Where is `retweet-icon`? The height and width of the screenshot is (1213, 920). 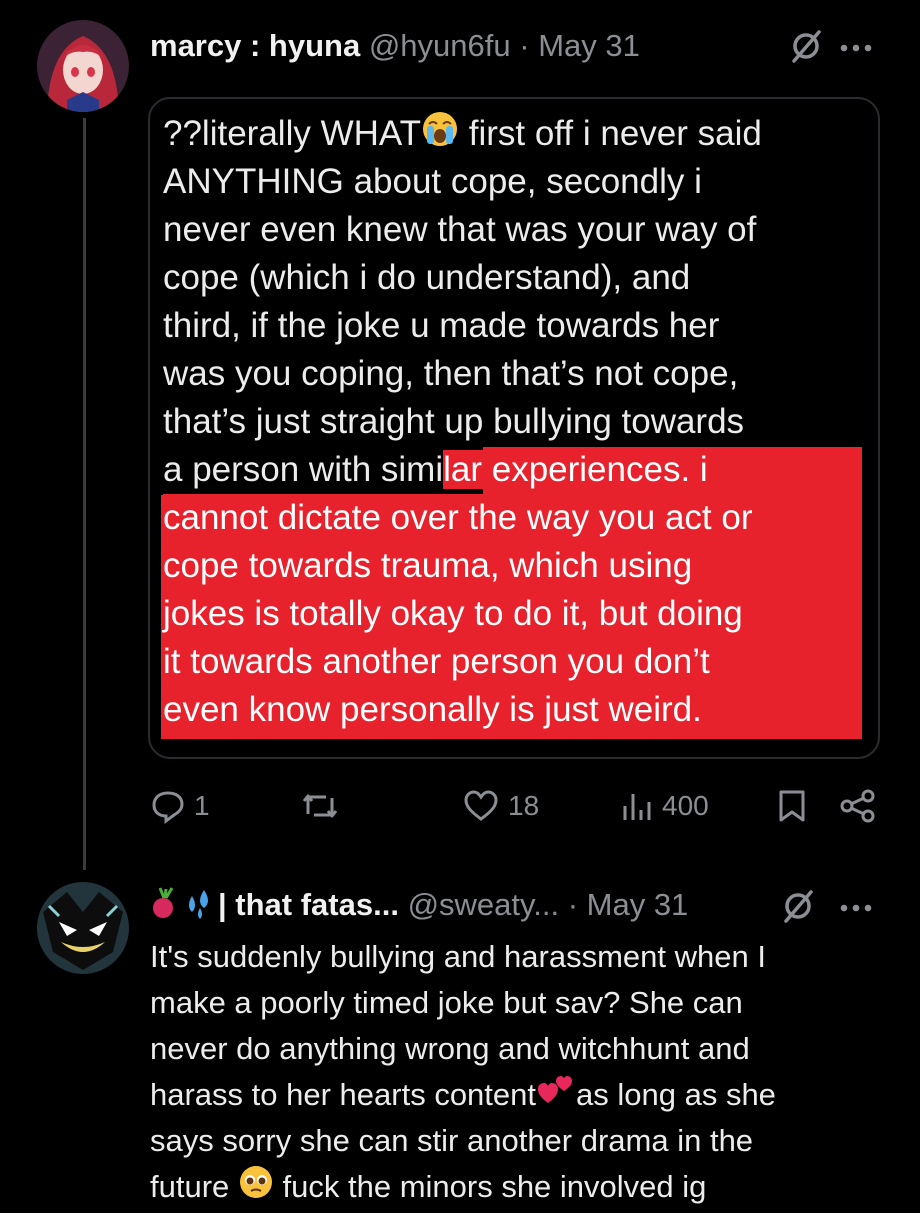
retweet-icon is located at coordinates (320, 806).